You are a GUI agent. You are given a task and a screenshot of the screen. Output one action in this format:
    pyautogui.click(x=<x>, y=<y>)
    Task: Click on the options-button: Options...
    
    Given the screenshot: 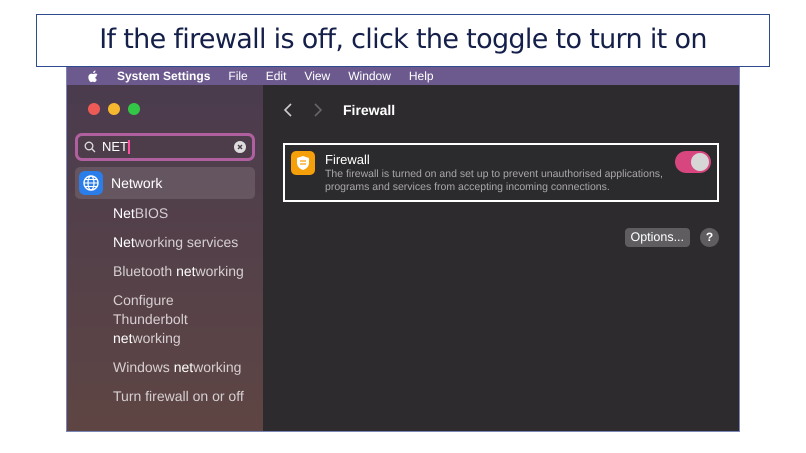 What is the action you would take?
    pyautogui.click(x=657, y=237)
    